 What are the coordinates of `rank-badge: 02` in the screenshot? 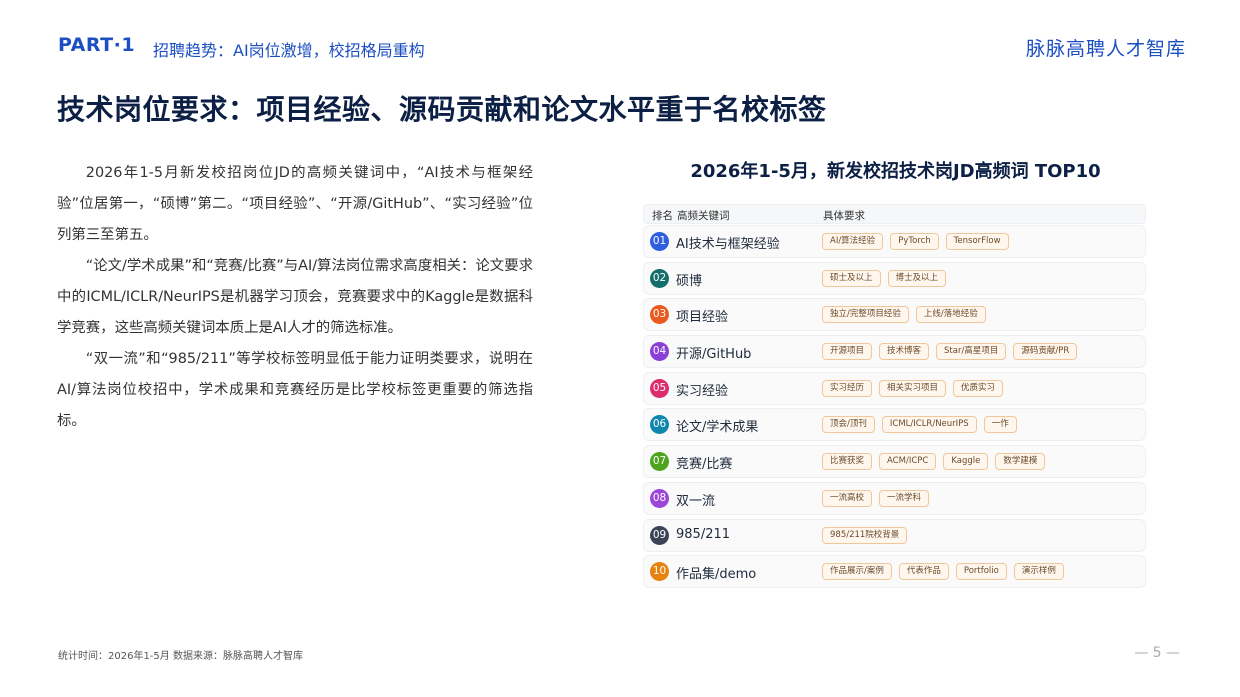 It's located at (659, 278).